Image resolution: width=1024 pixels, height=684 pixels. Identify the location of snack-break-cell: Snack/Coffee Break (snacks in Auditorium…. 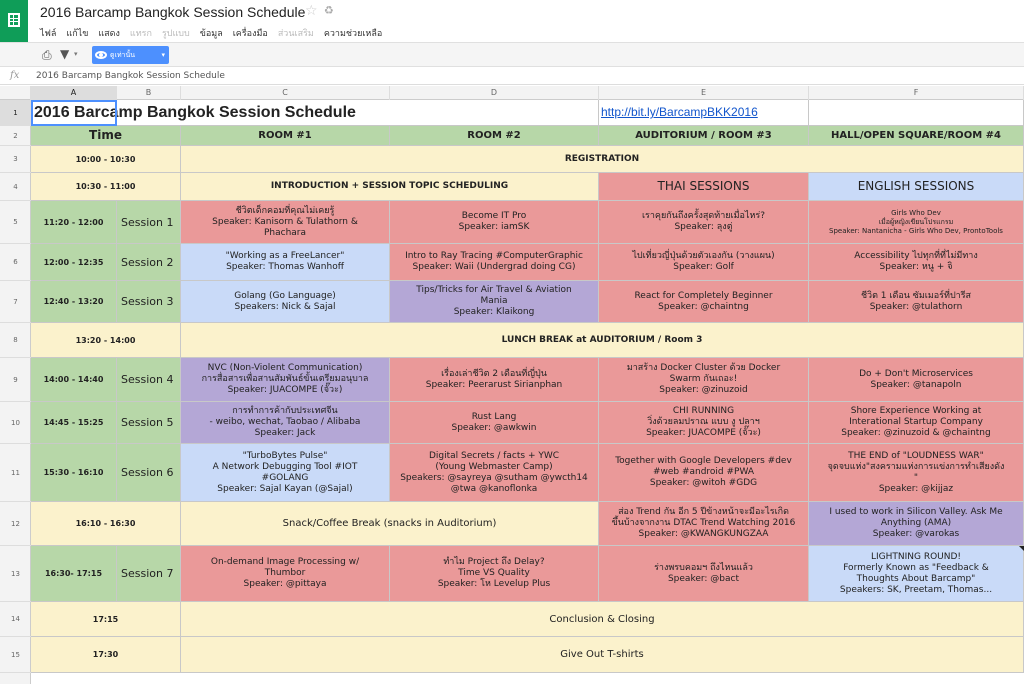
(390, 524).